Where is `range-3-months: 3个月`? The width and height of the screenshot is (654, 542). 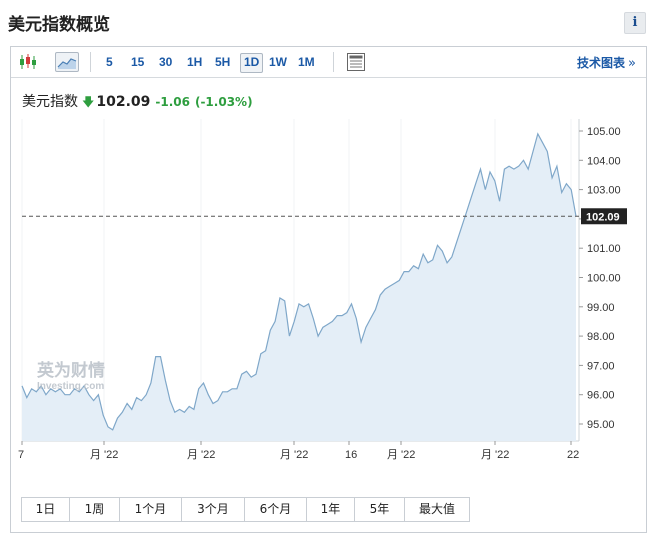 range-3-months: 3个月 is located at coordinates (213, 509).